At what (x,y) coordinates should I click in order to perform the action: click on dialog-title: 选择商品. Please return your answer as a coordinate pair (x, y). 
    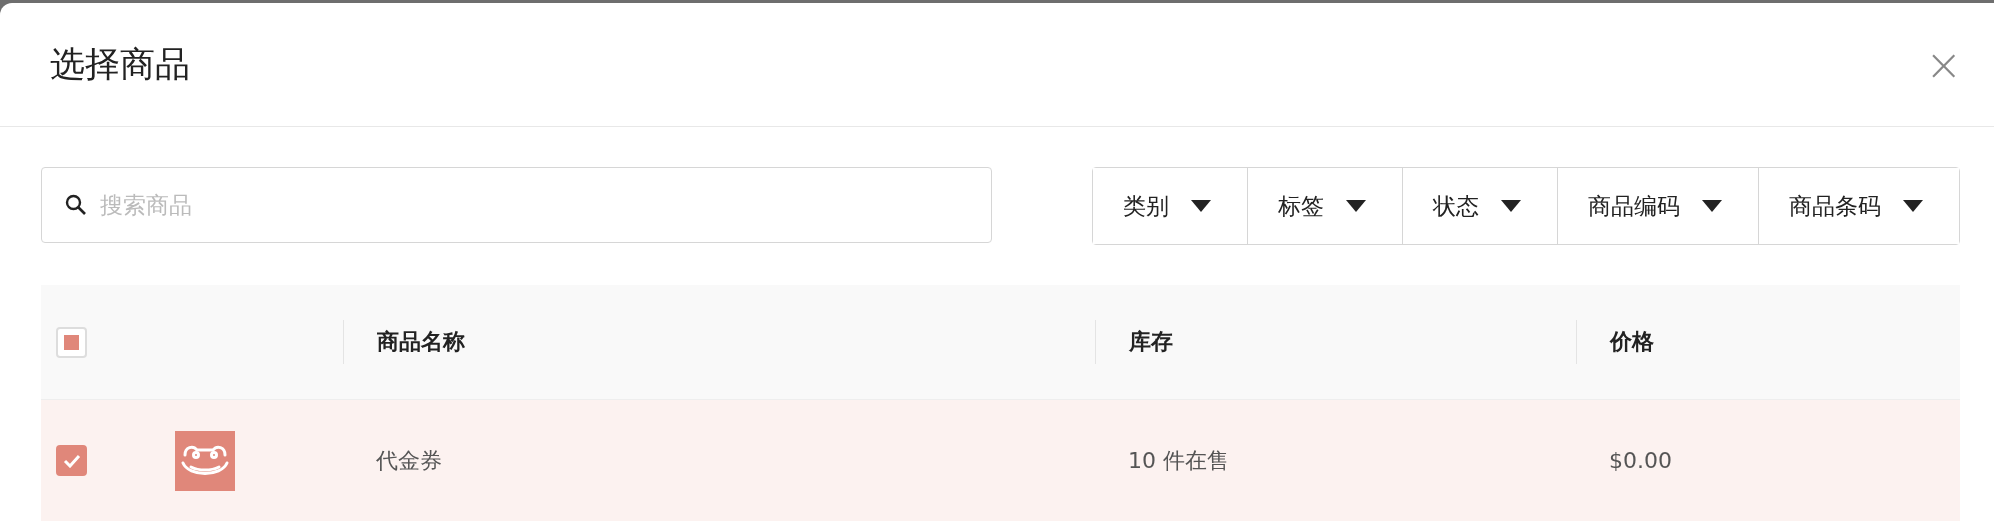
    Looking at the image, I should click on (120, 64).